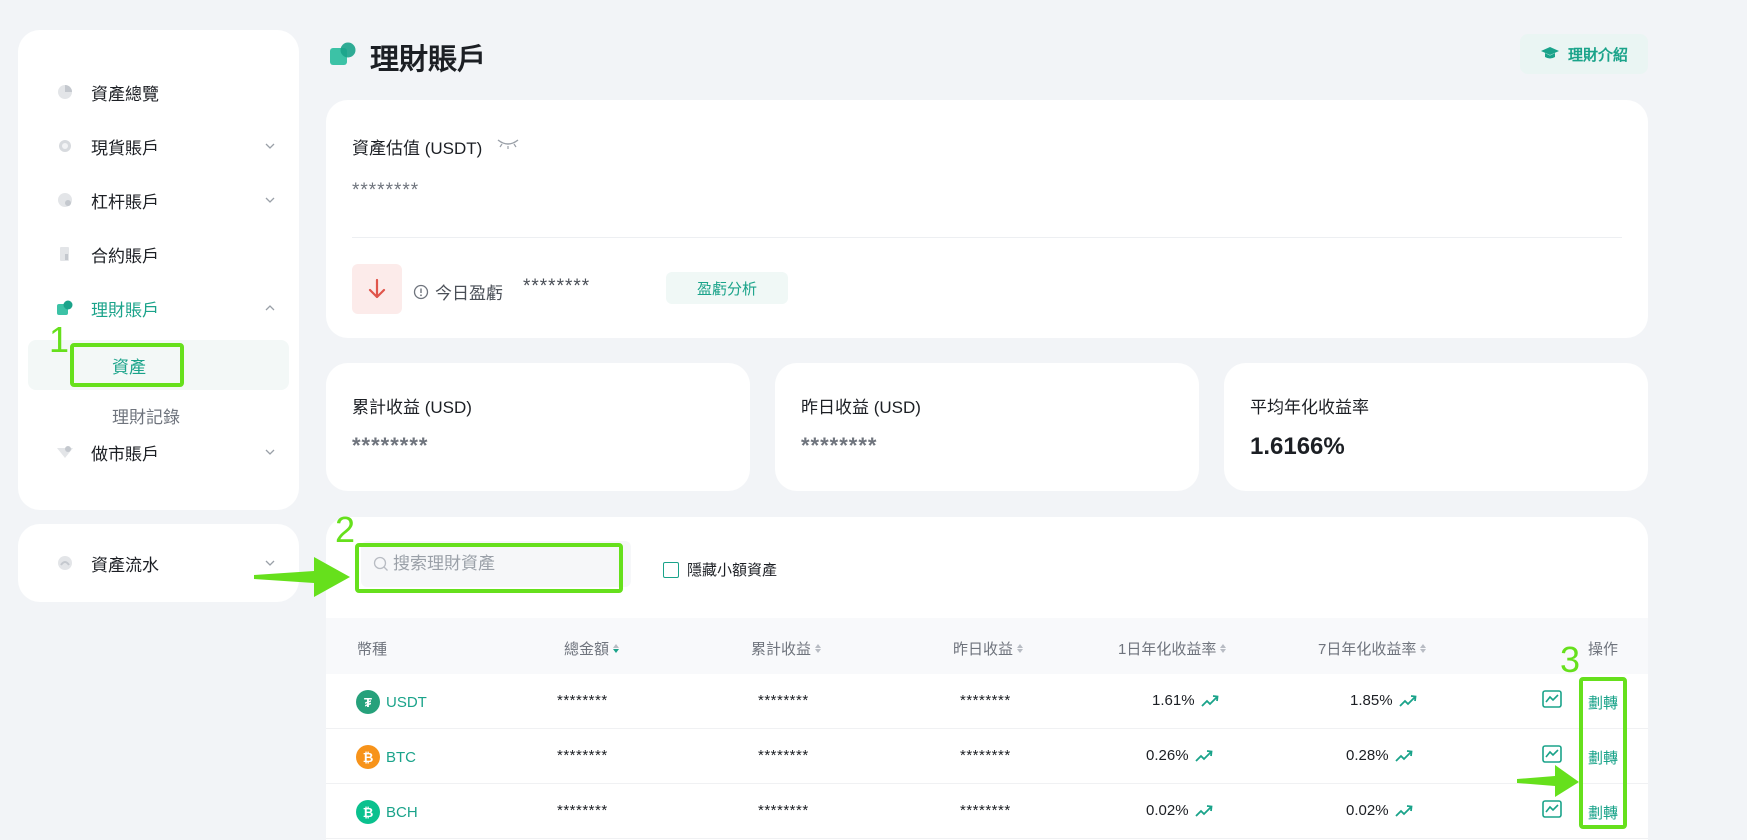  I want to click on pnl-analysis-button: 盈虧分析, so click(727, 288).